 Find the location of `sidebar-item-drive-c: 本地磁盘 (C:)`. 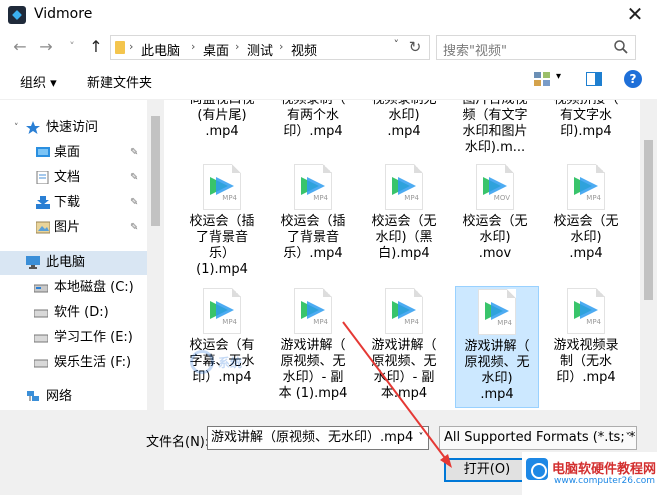

sidebar-item-drive-c: 本地磁盘 (C:) is located at coordinates (73, 288).